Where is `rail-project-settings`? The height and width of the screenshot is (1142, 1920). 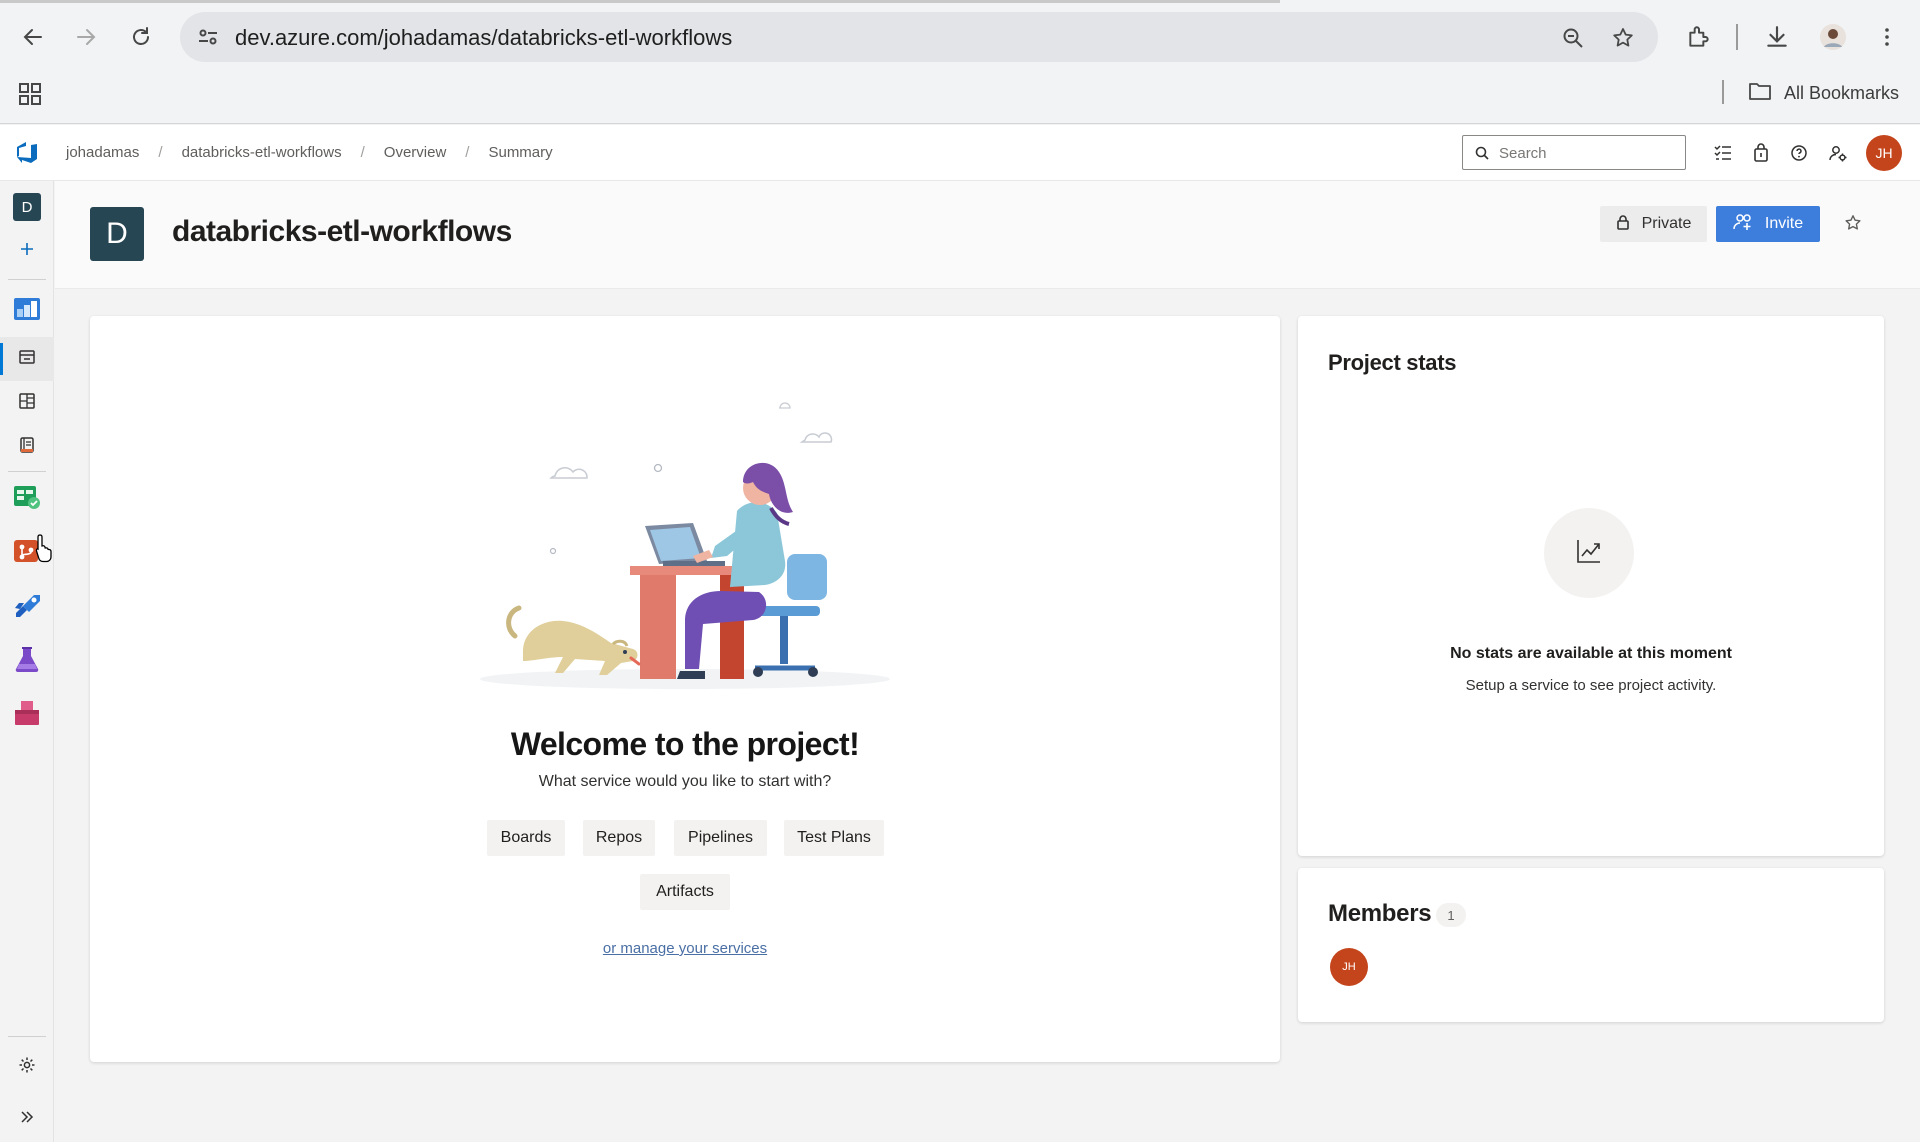 rail-project-settings is located at coordinates (27, 1067).